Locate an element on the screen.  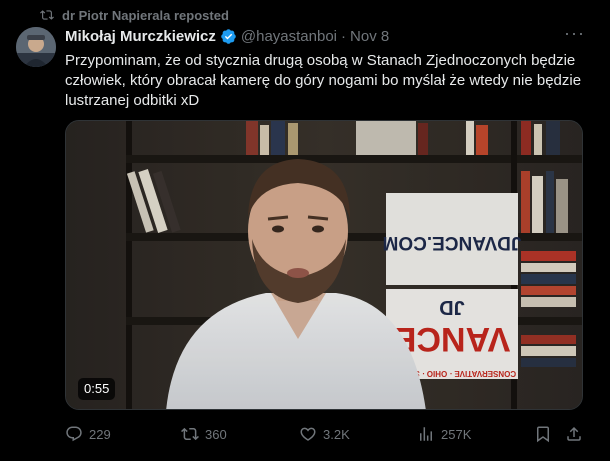
views-icon is located at coordinates (426, 434).